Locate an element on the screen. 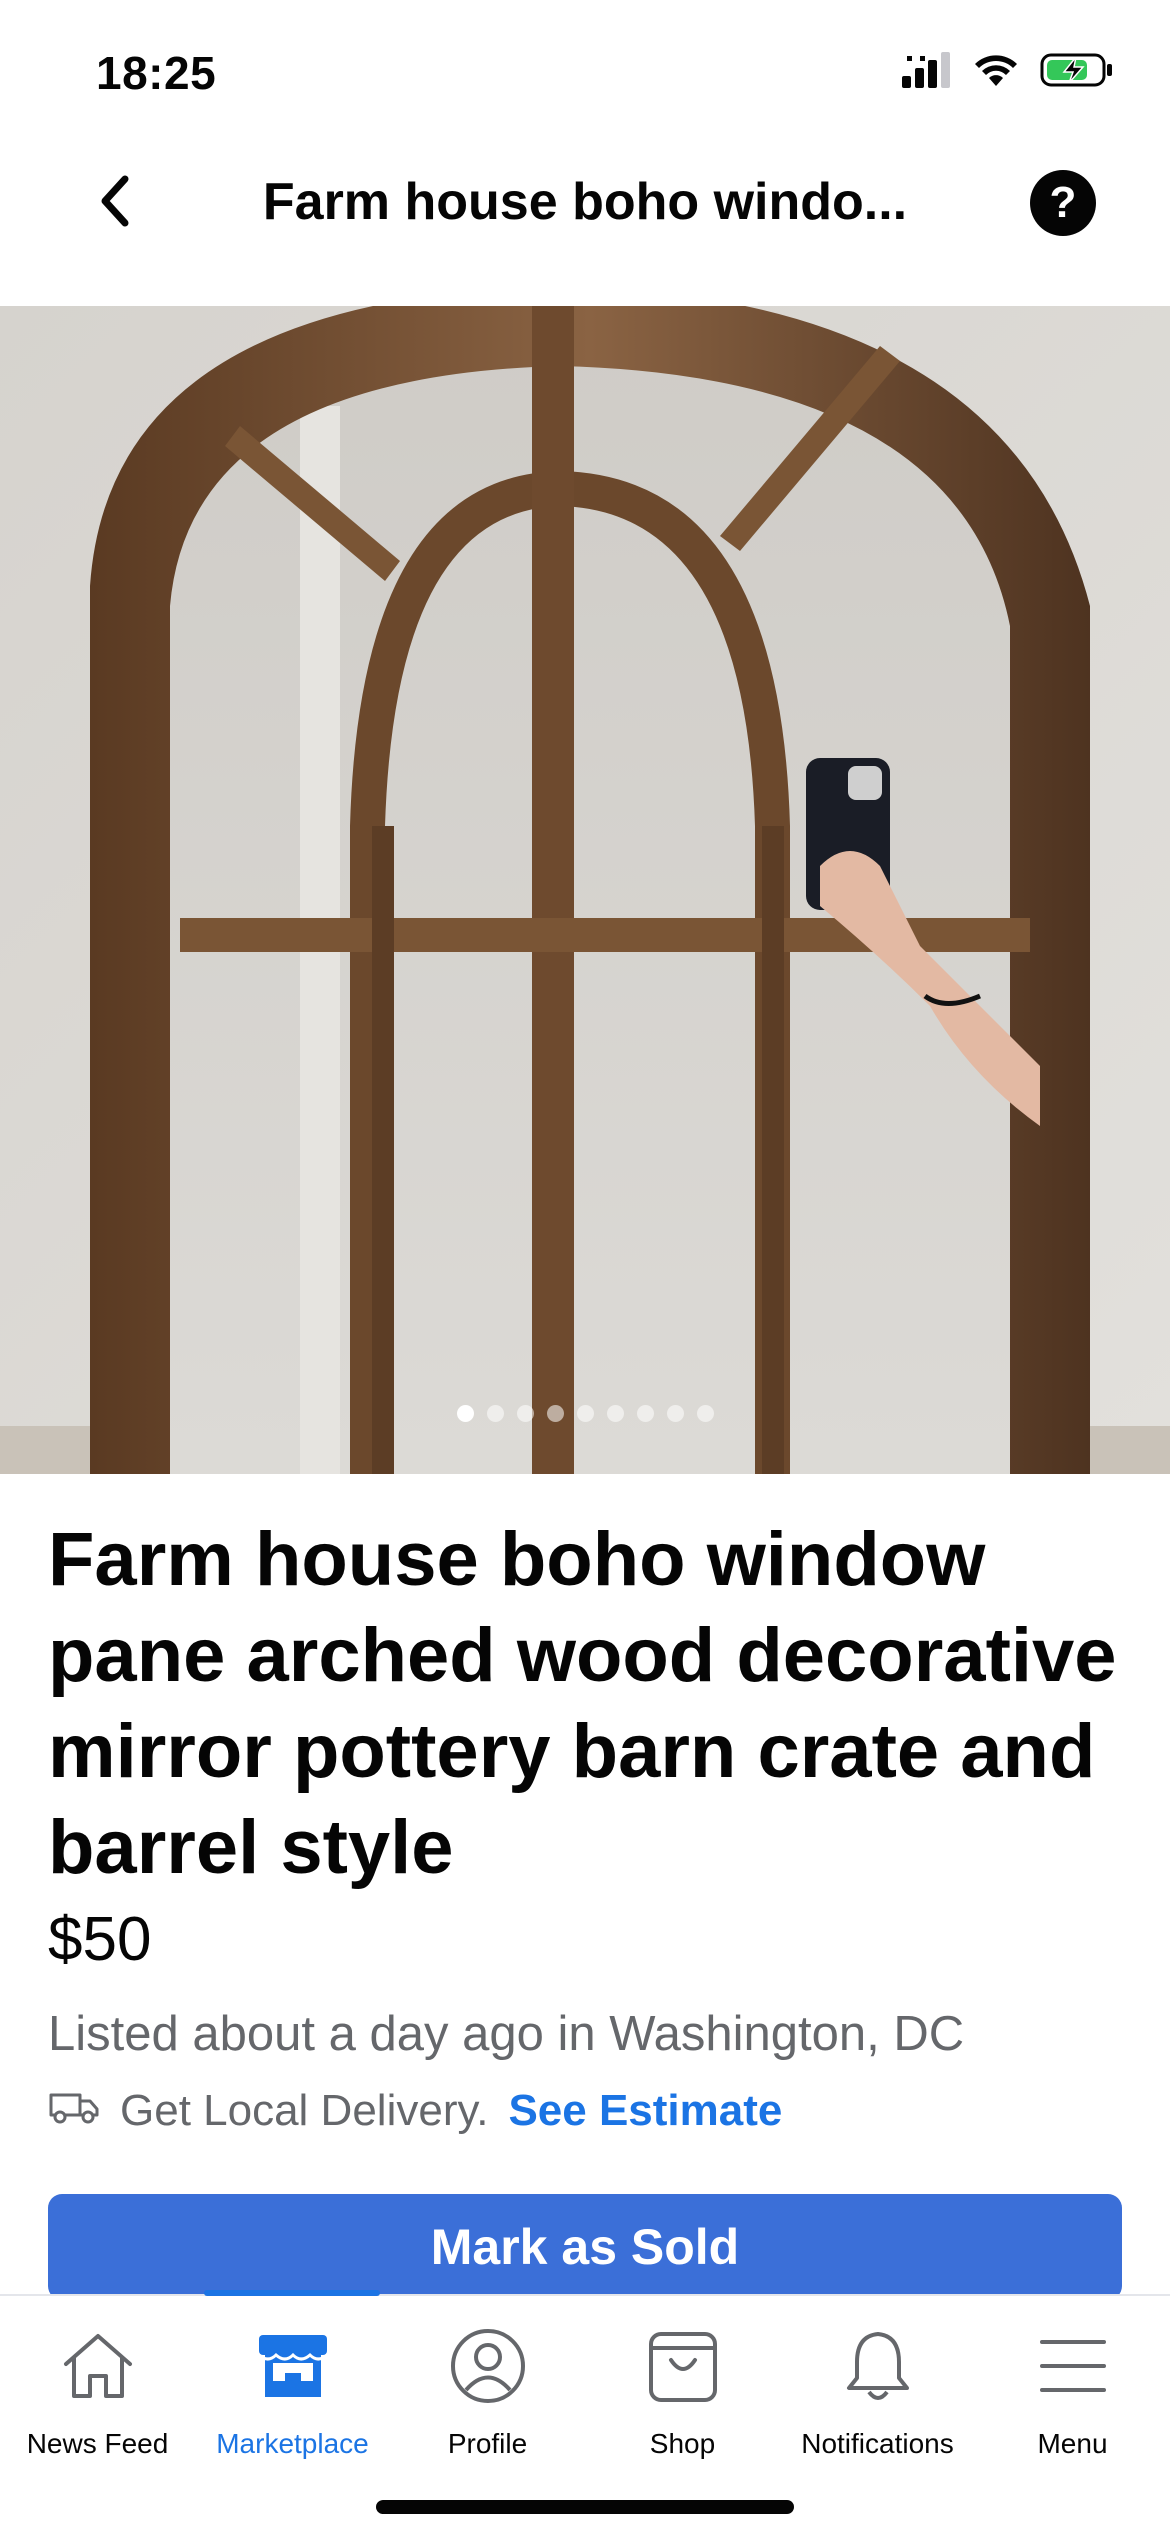 The width and height of the screenshot is (1170, 2532). photo-pagination-dots is located at coordinates (585, 1413).